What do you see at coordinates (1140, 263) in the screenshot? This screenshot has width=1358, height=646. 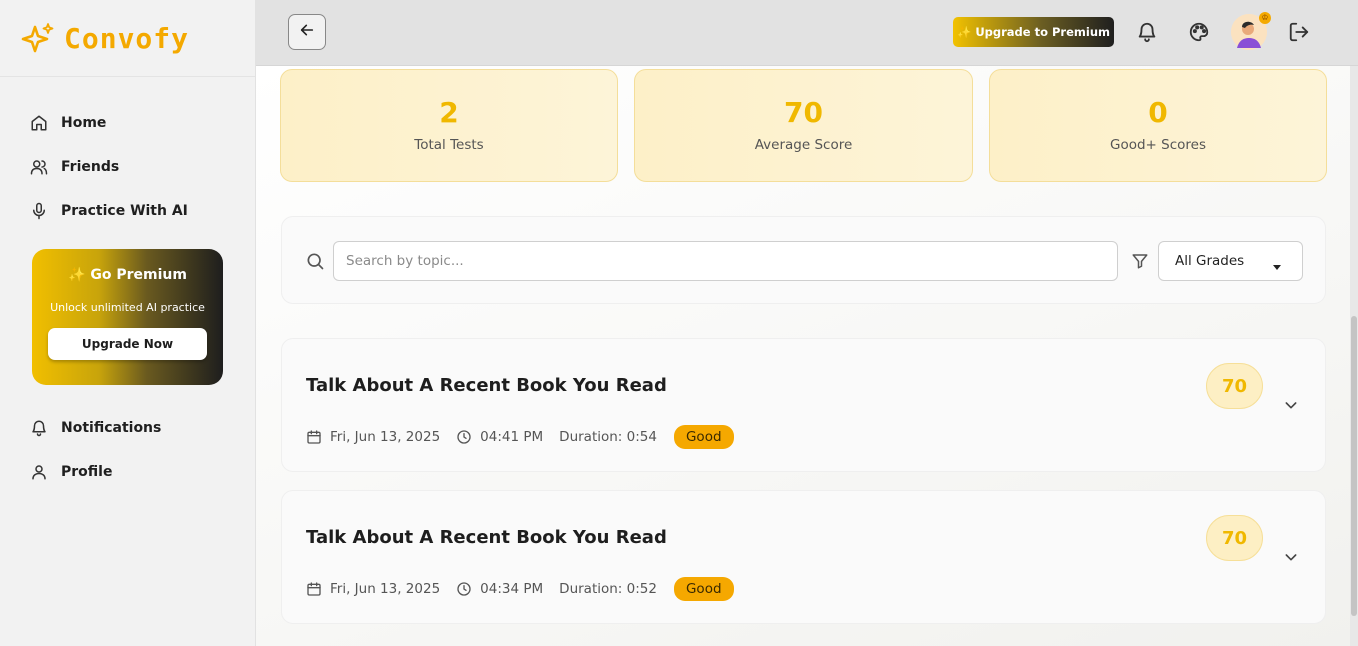 I see `filter-icon` at bounding box center [1140, 263].